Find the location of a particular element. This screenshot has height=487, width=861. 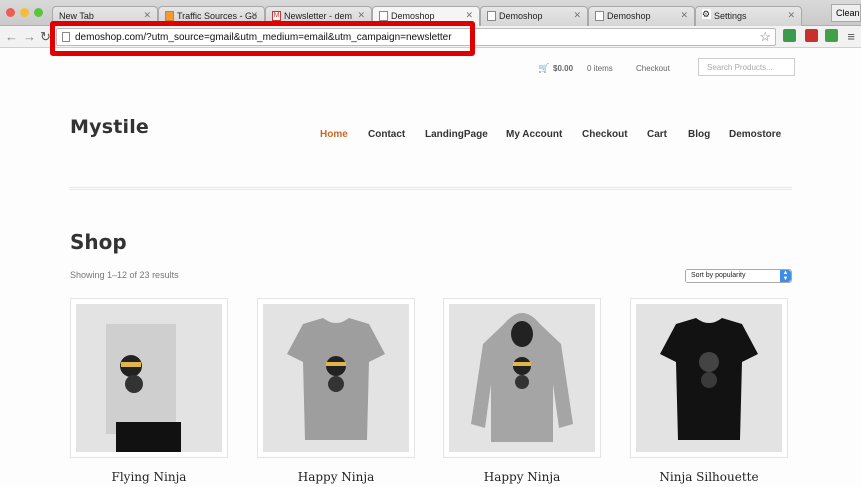

sort-select: Sort by popularity ▲ ▼ is located at coordinates (738, 276).